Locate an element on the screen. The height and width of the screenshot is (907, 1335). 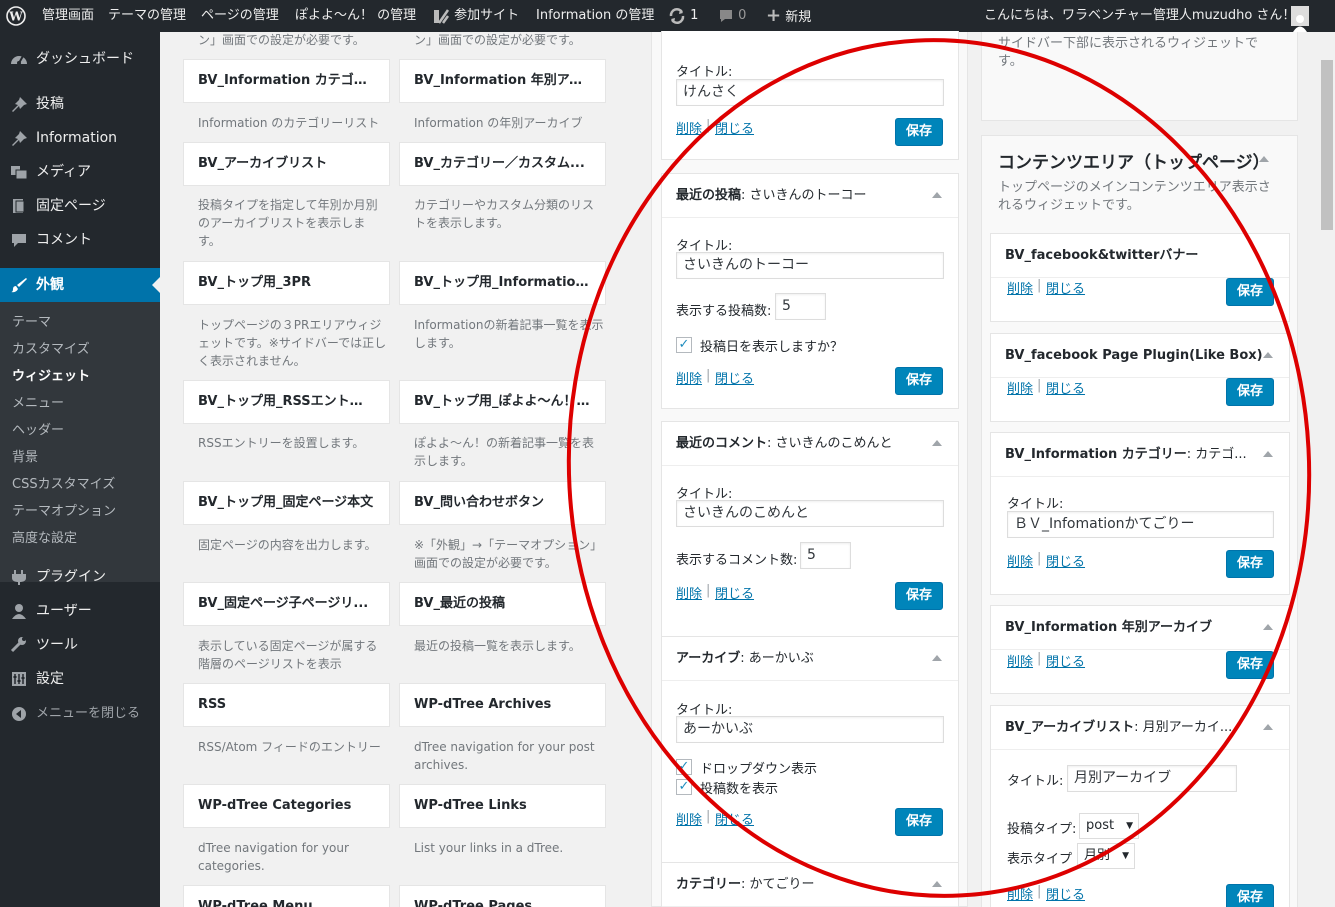
menu-item-appearance: 外観 is located at coordinates (80, 285).